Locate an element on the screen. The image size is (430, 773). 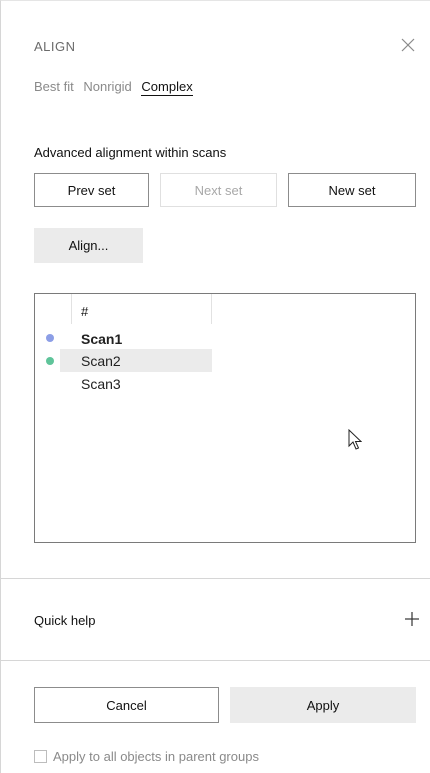
plus-icon is located at coordinates (412, 619).